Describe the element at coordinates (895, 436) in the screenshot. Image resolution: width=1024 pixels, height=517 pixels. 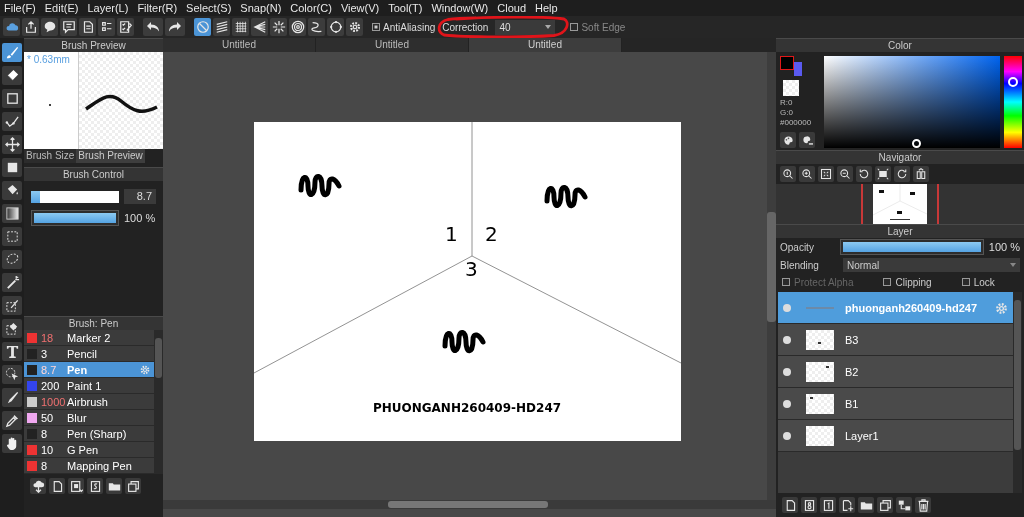
I see `layer-item: Layer1` at that location.